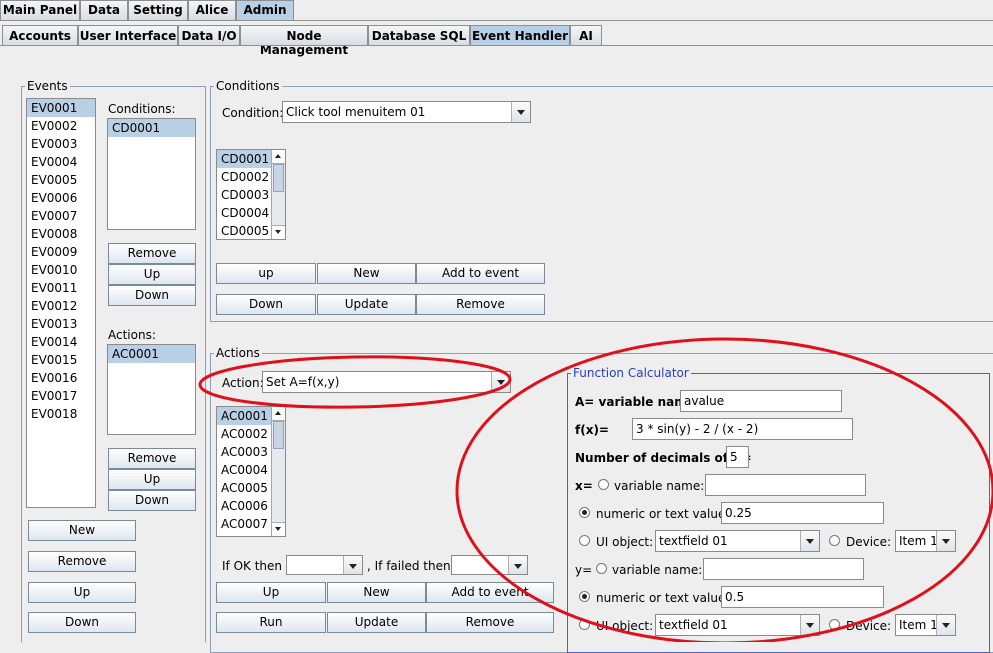  I want to click on event-condition-remove-button: Remove, so click(152, 253).